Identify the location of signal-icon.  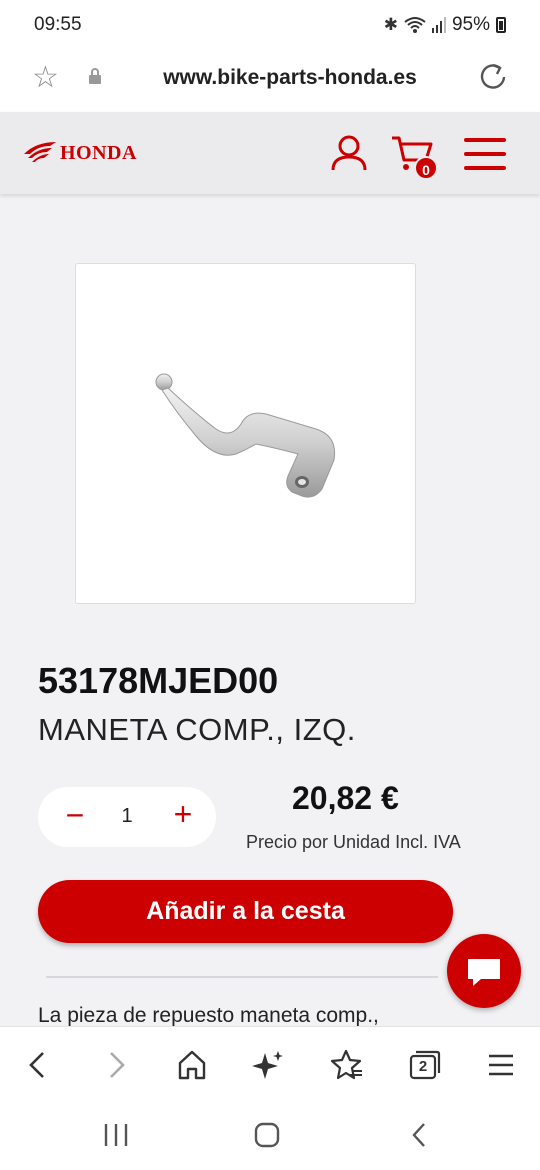
(438, 25).